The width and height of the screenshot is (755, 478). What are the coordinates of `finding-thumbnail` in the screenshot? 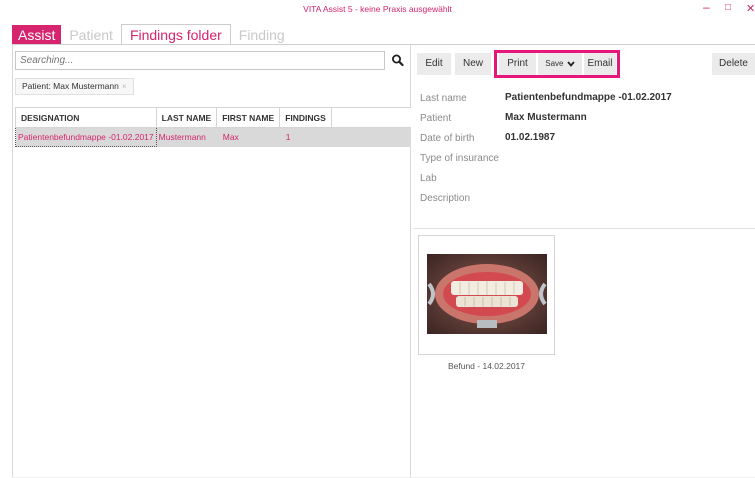 It's located at (486, 295).